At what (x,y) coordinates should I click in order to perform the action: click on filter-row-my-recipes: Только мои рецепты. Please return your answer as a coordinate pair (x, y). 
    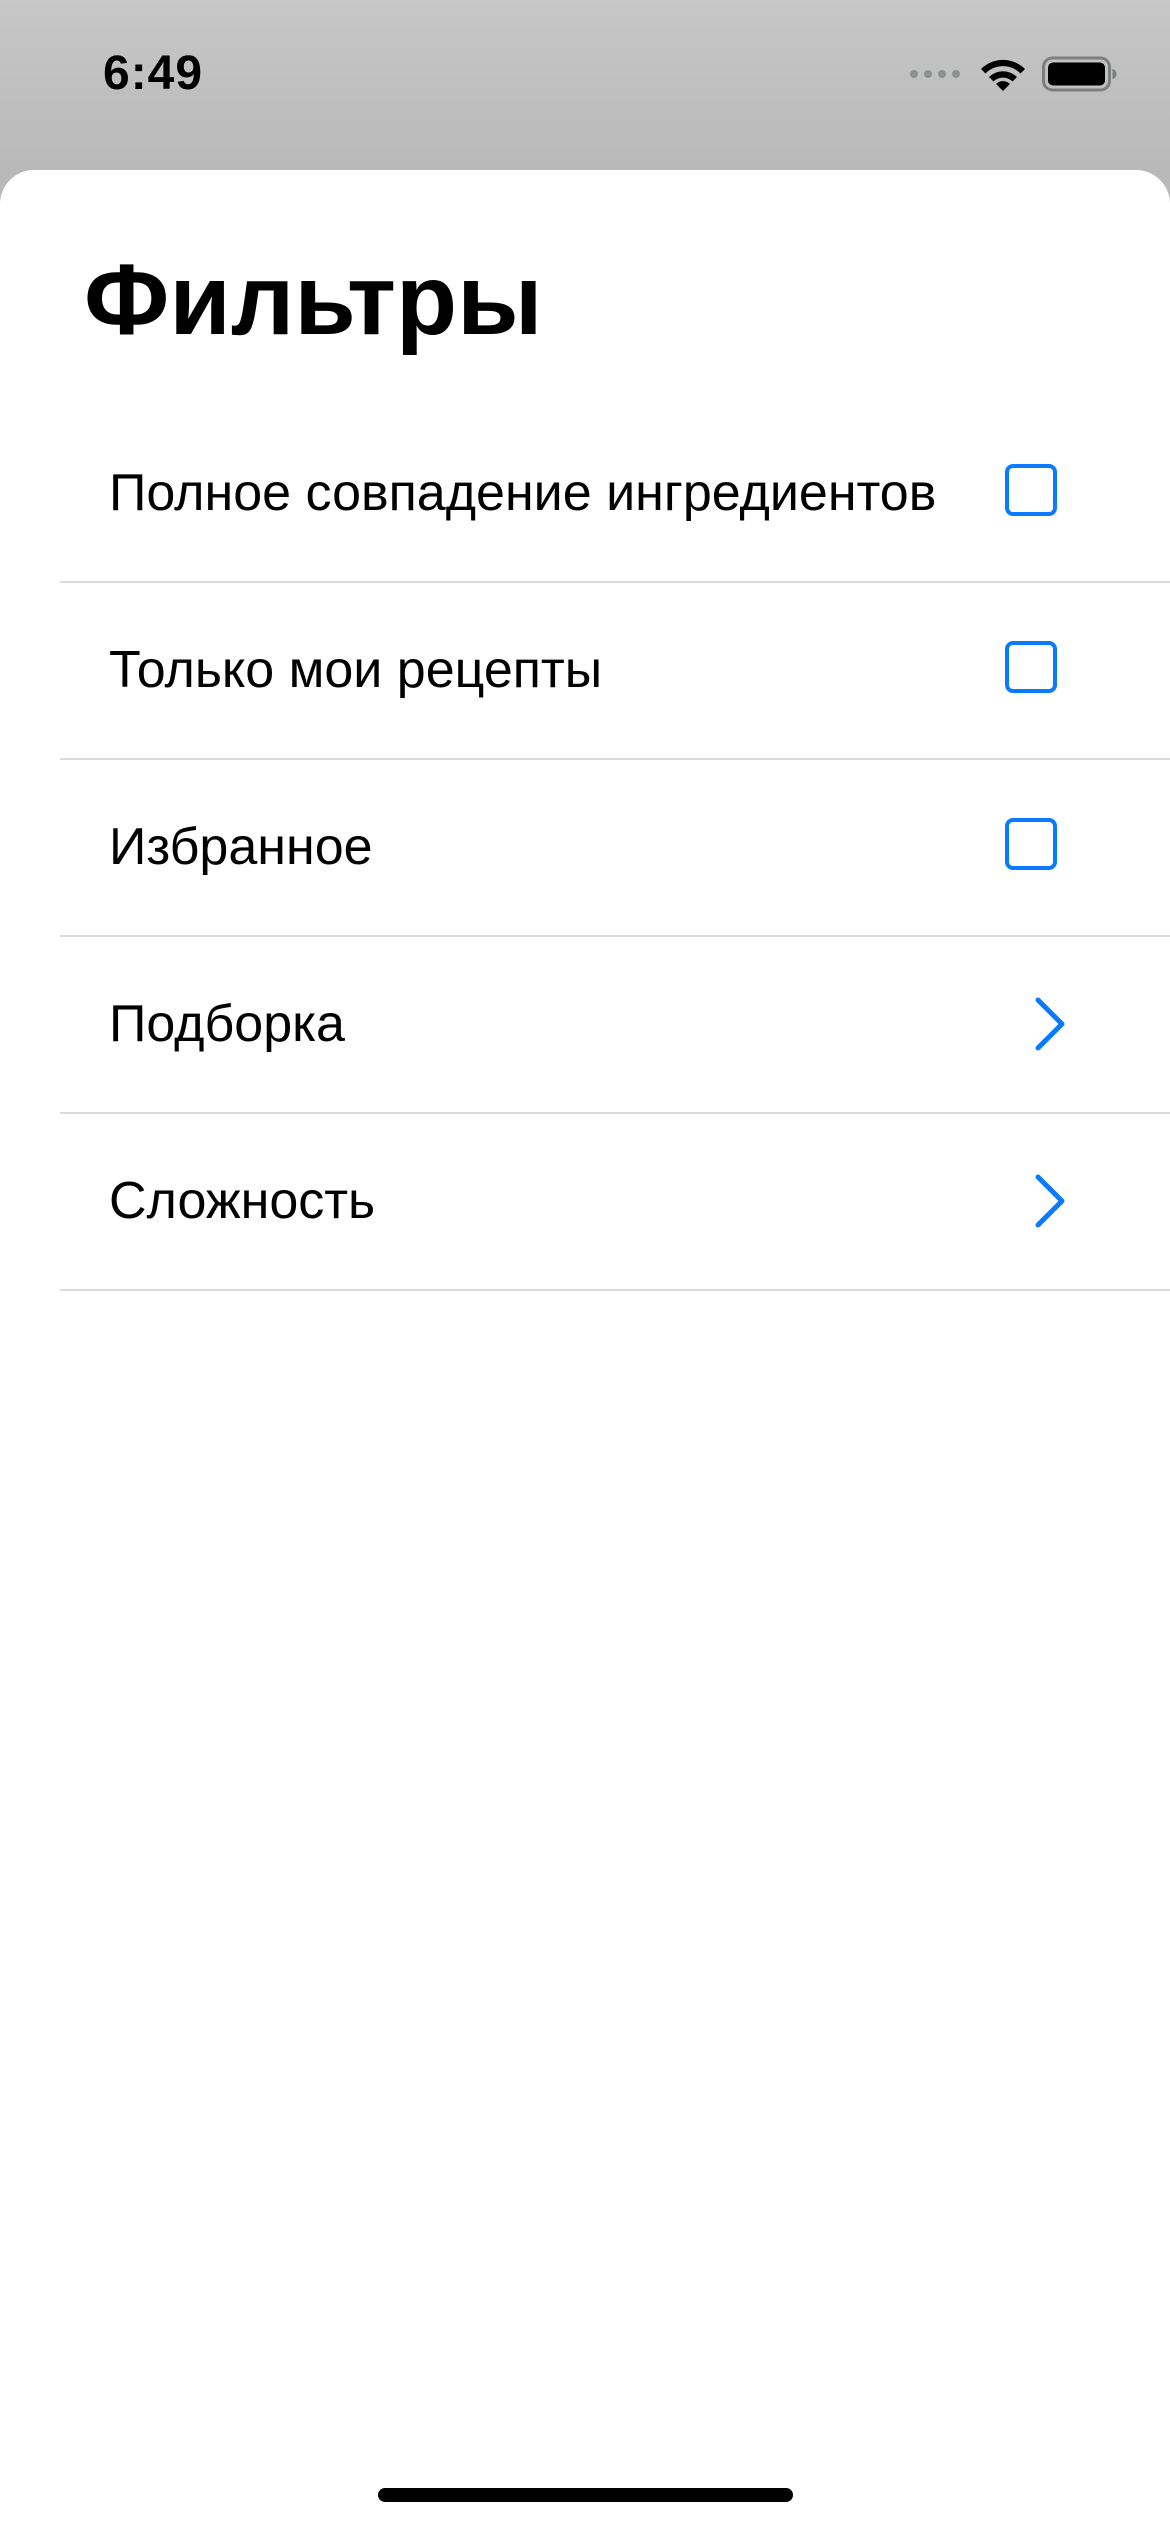
    Looking at the image, I should click on (615, 671).